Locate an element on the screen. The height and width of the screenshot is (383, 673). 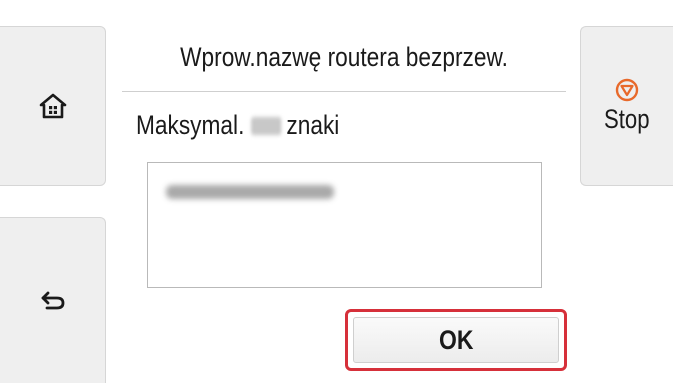
page-title: Wprow.nazwę routera bezprzew. is located at coordinates (344, 57).